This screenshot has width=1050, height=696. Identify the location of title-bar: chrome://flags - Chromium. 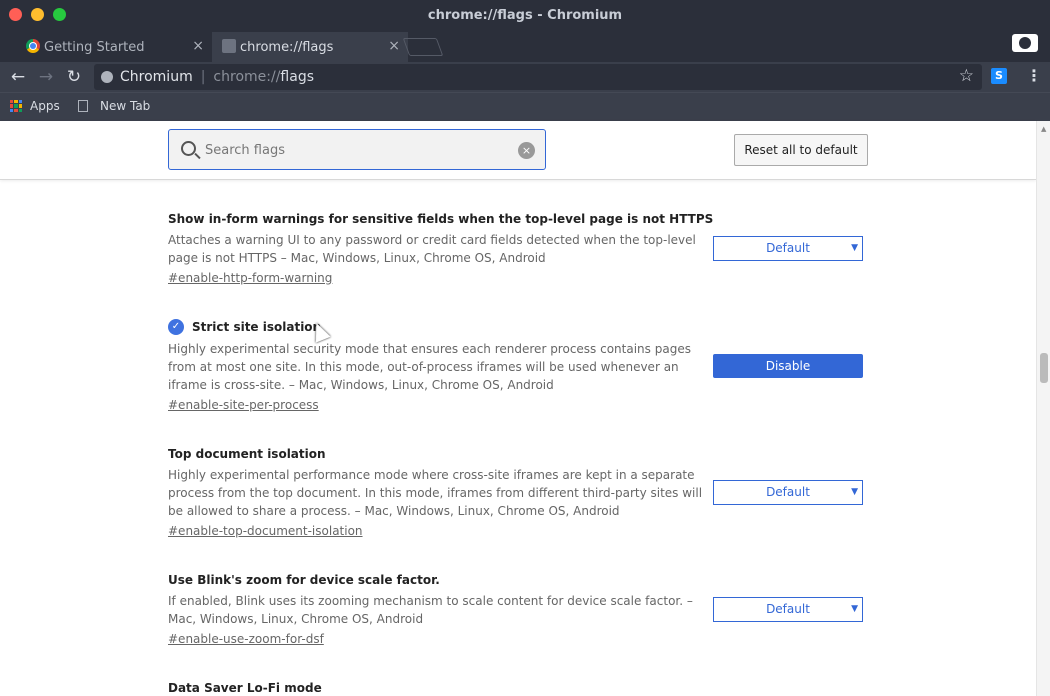
(525, 16).